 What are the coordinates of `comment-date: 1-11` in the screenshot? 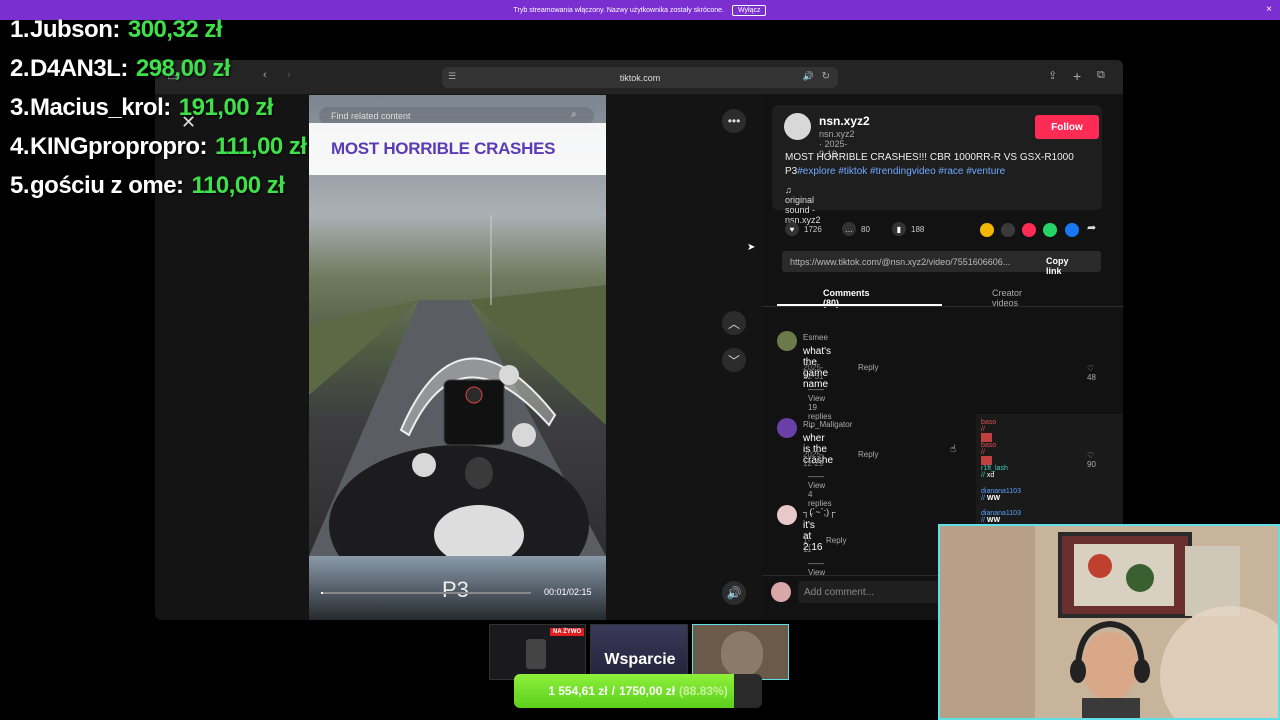 It's located at (807, 545).